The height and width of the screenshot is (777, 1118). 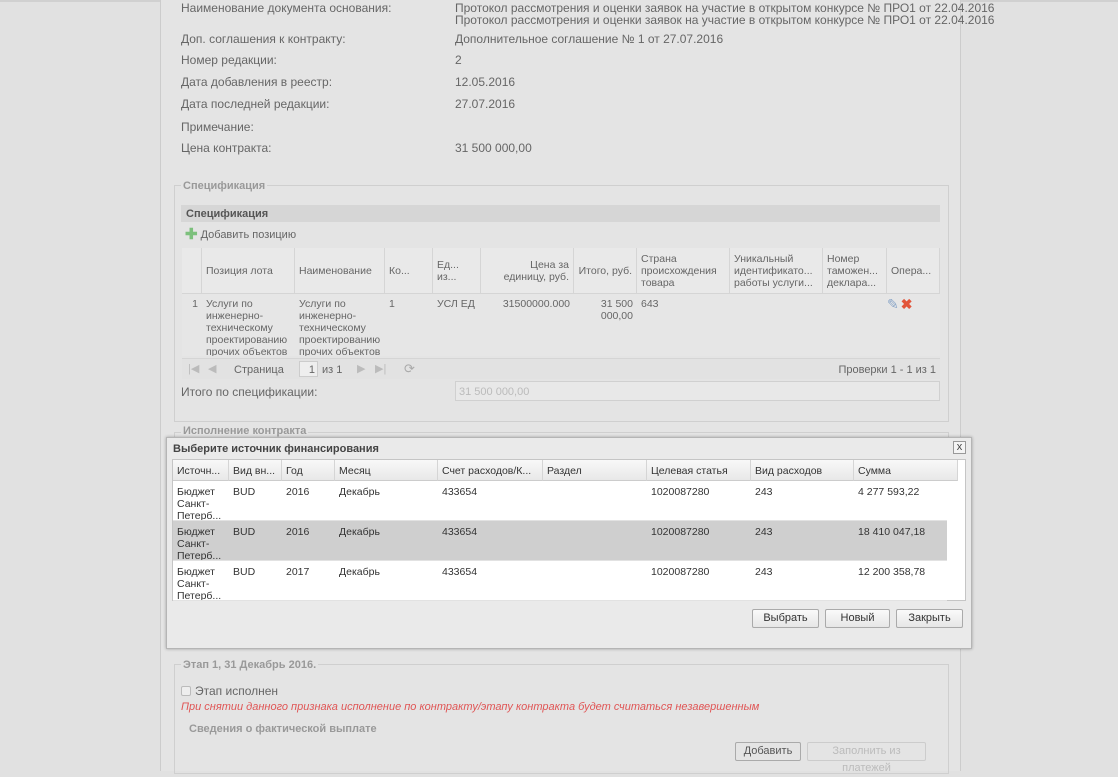 I want to click on column-header: Страна происхождения товара, so click(x=683, y=271).